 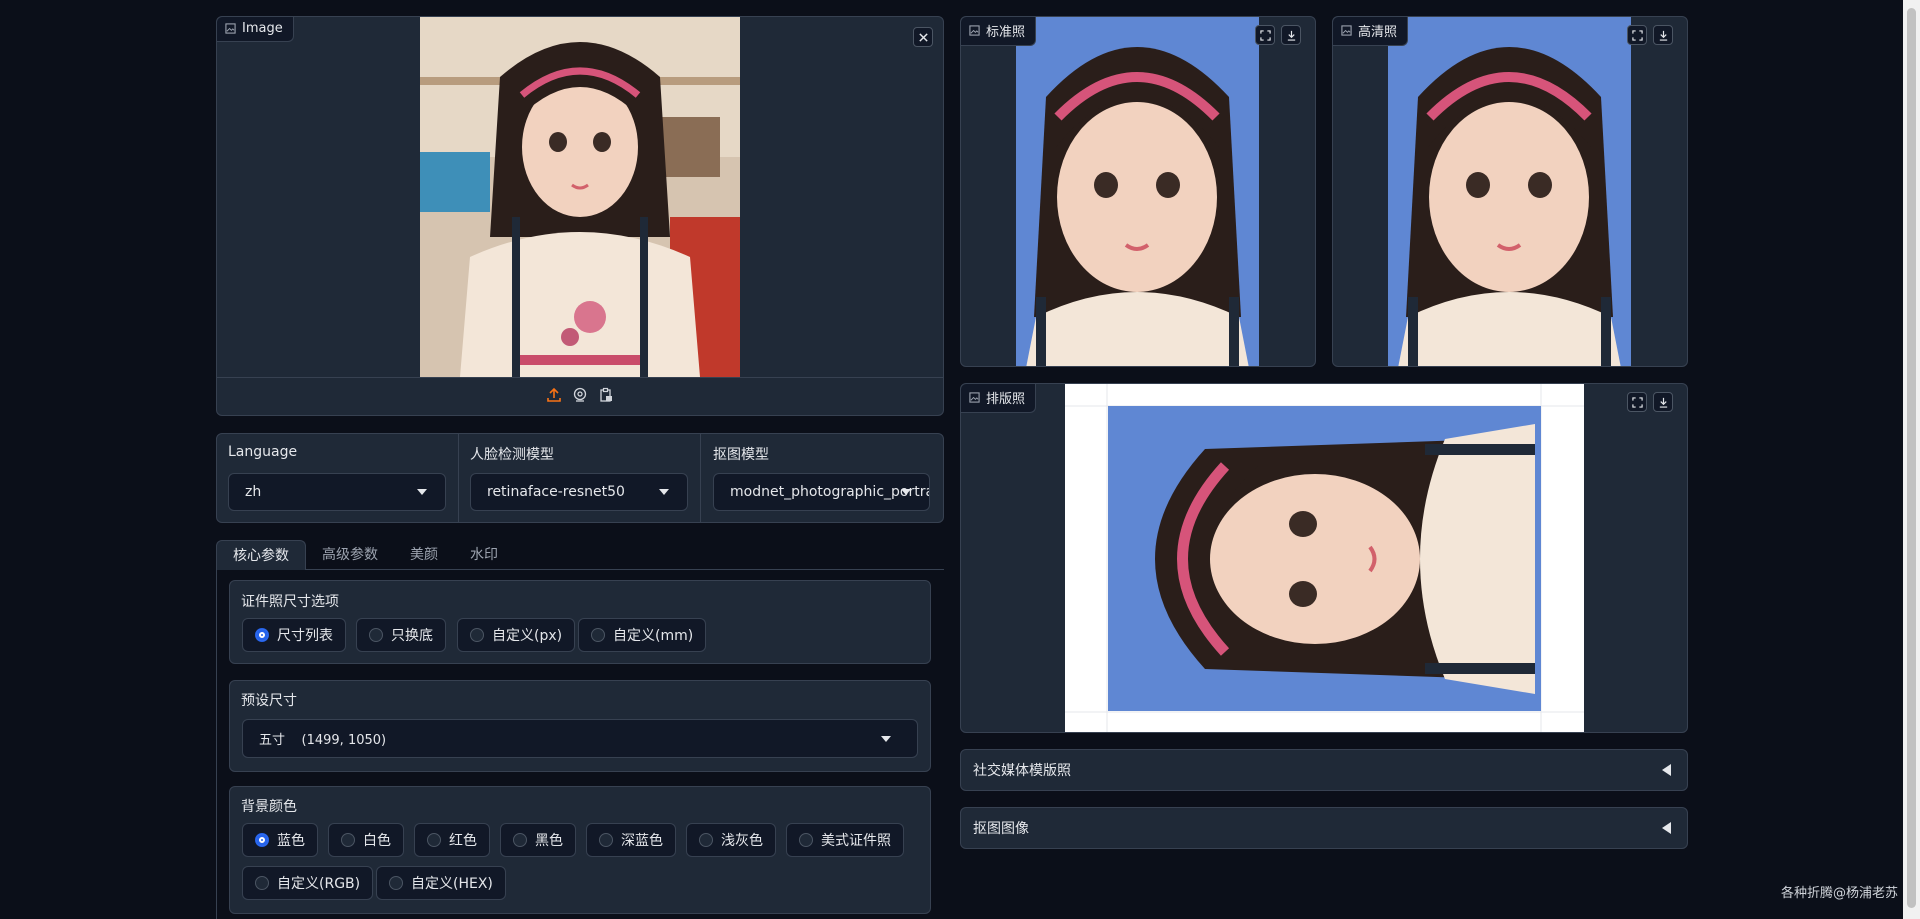 What do you see at coordinates (308, 883) in the screenshot?
I see `radio-bg-custom-rgb: 自定义(RGB)` at bounding box center [308, 883].